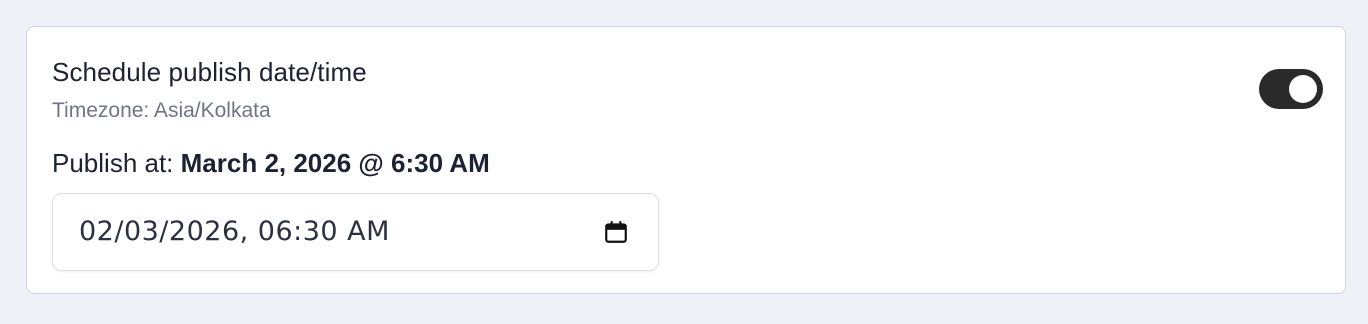 This screenshot has height=324, width=1368. Describe the element at coordinates (116, 163) in the screenshot. I see `publish-at-label: Publish at:` at that location.